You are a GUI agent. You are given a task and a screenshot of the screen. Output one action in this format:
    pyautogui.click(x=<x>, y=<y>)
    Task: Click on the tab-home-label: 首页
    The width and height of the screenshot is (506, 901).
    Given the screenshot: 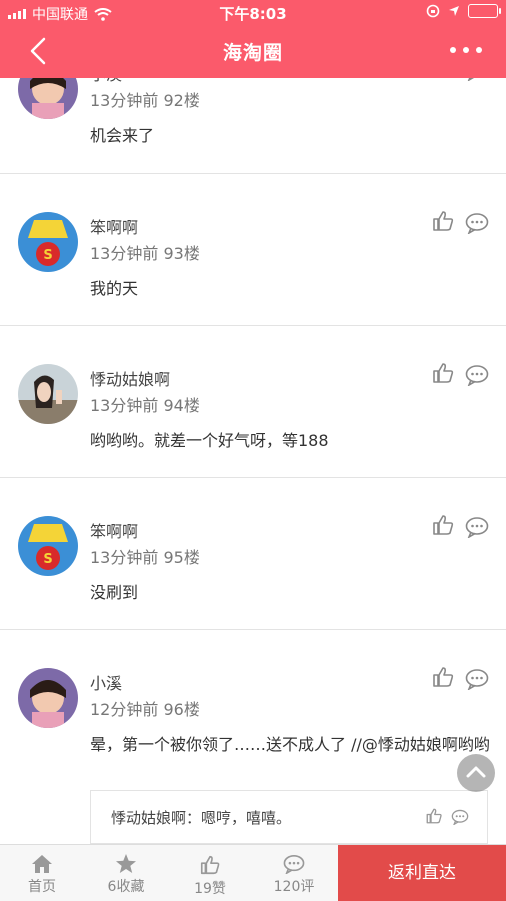 What is the action you would take?
    pyautogui.click(x=42, y=887)
    